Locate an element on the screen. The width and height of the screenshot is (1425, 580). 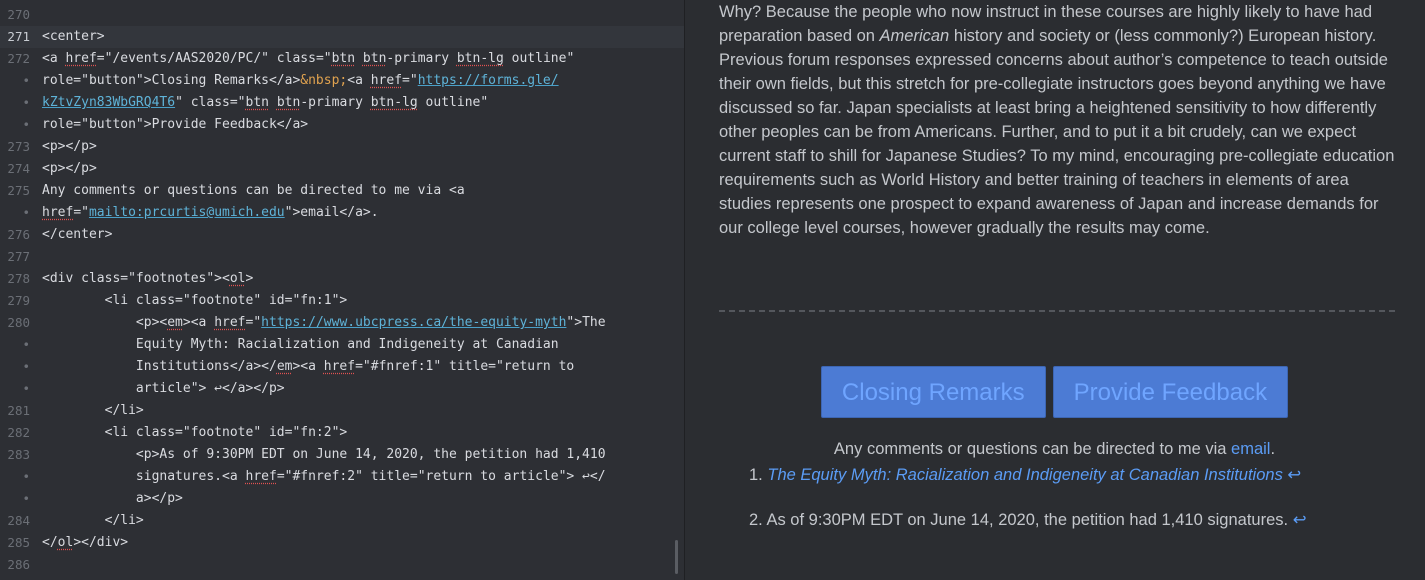
code-line: • role="button">Provide Feedback</a> is located at coordinates (342, 125).